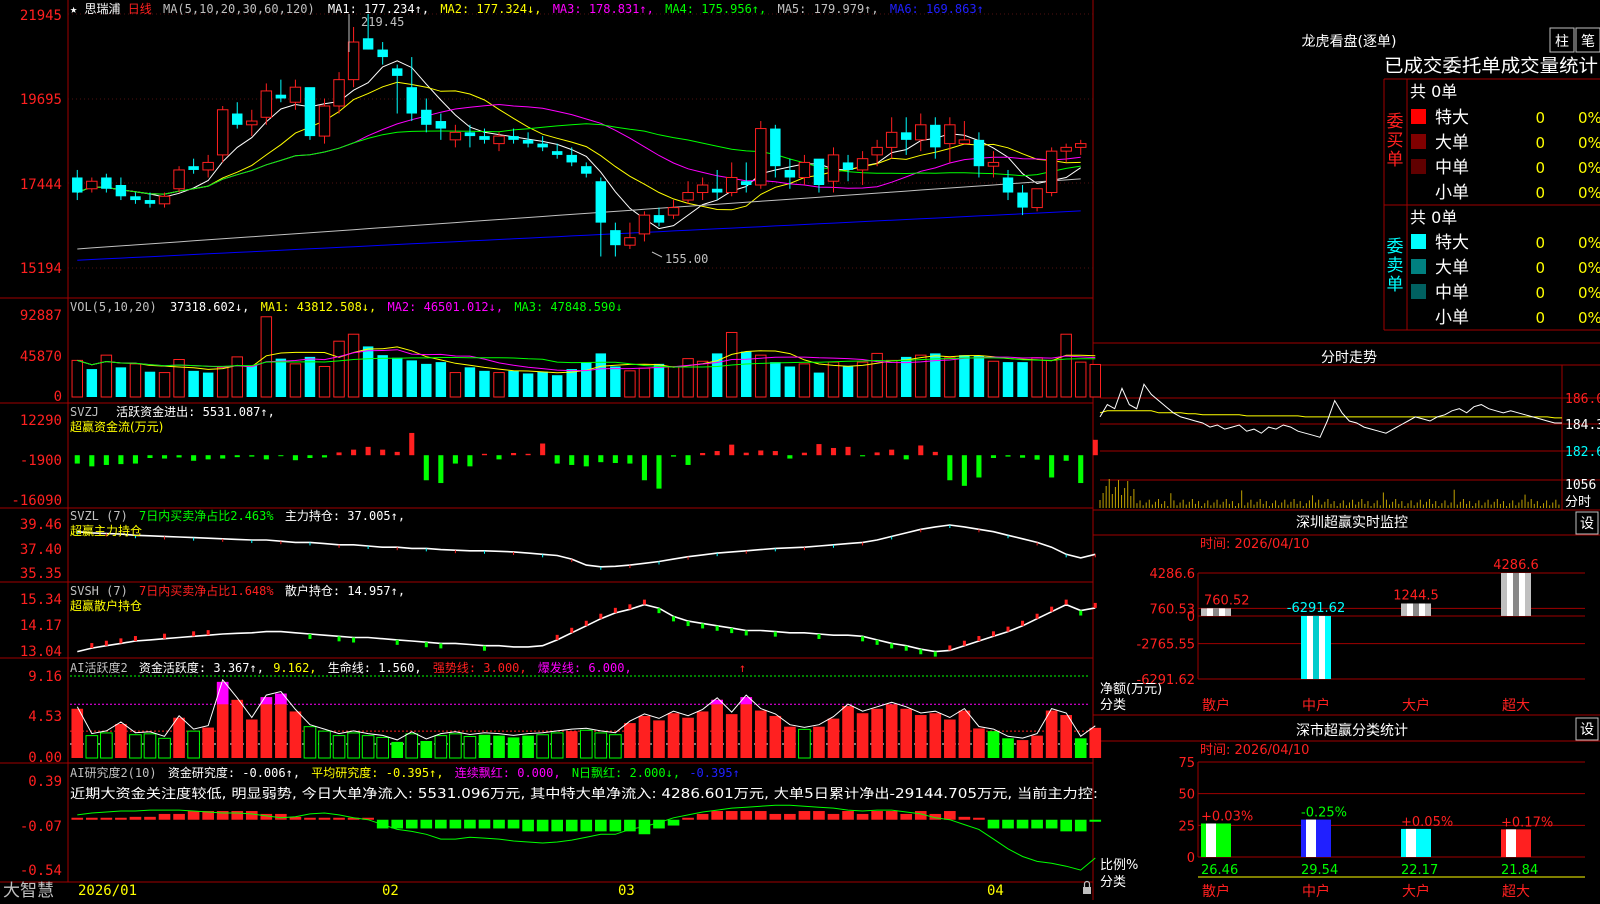 The width and height of the screenshot is (1600, 904). I want to click on minute-tick-3: 182.6, so click(1582, 452).